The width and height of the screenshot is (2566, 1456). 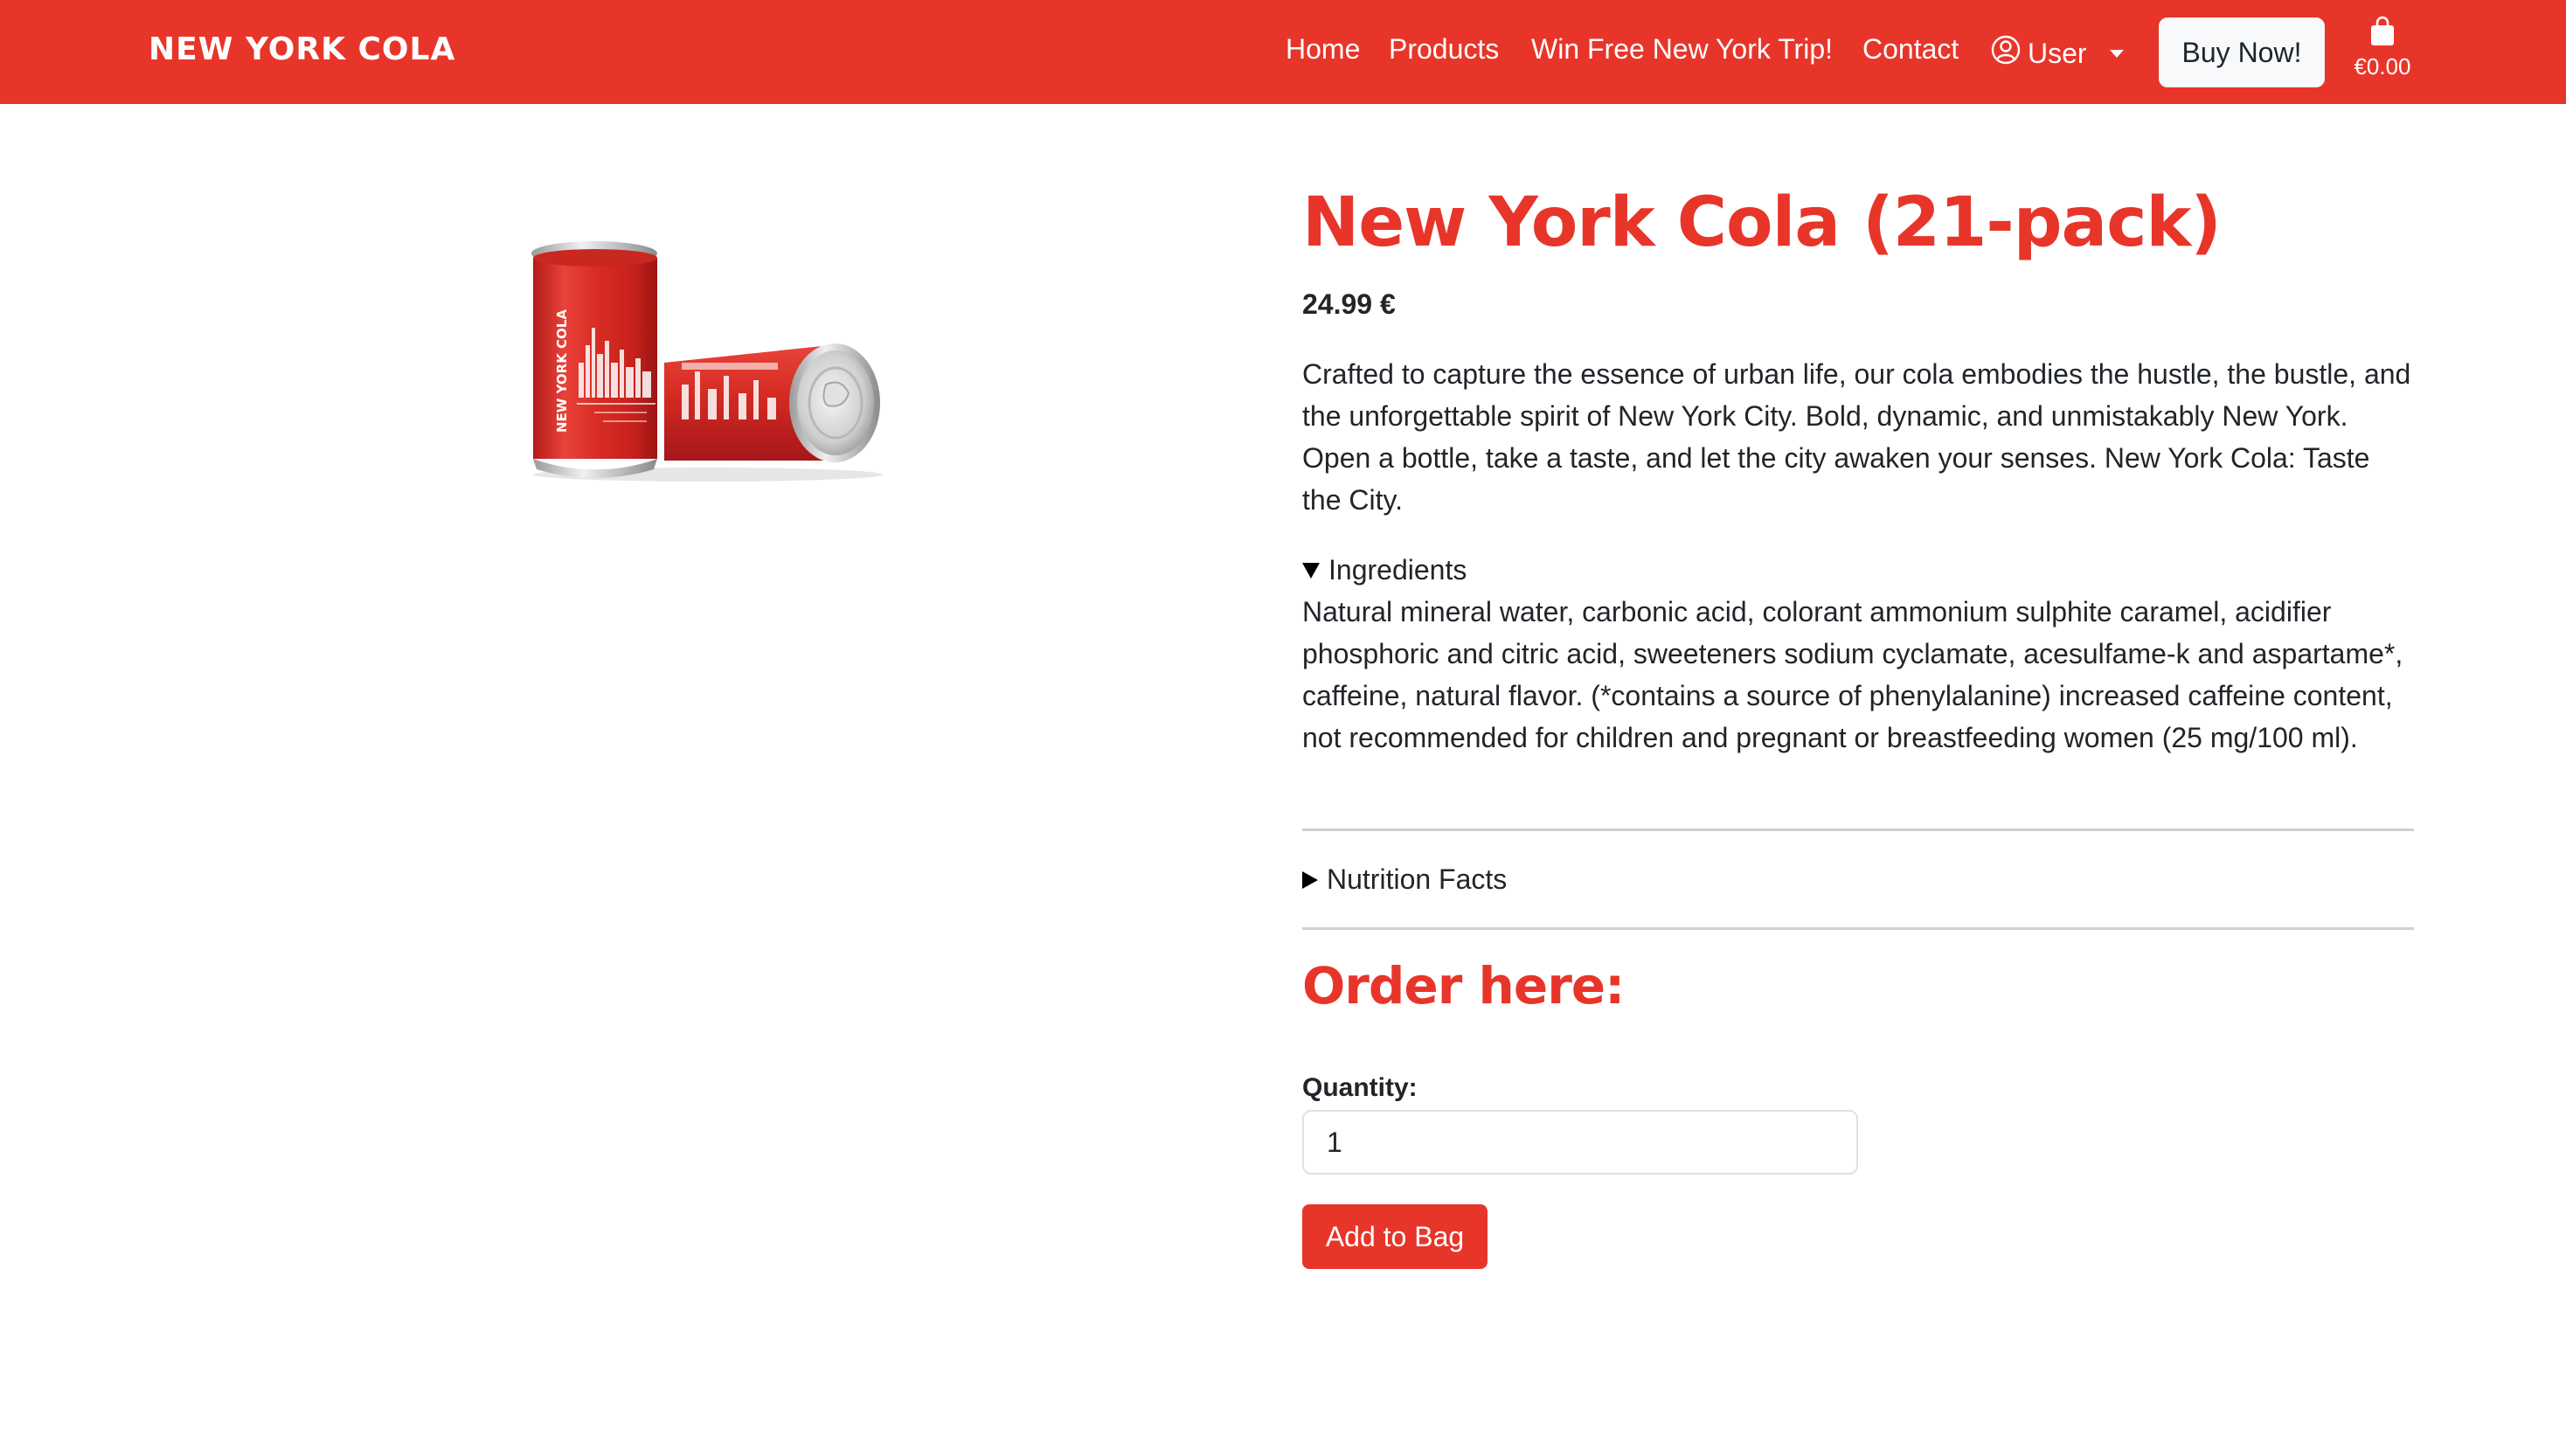 I want to click on triangle-down-icon, so click(x=1311, y=570).